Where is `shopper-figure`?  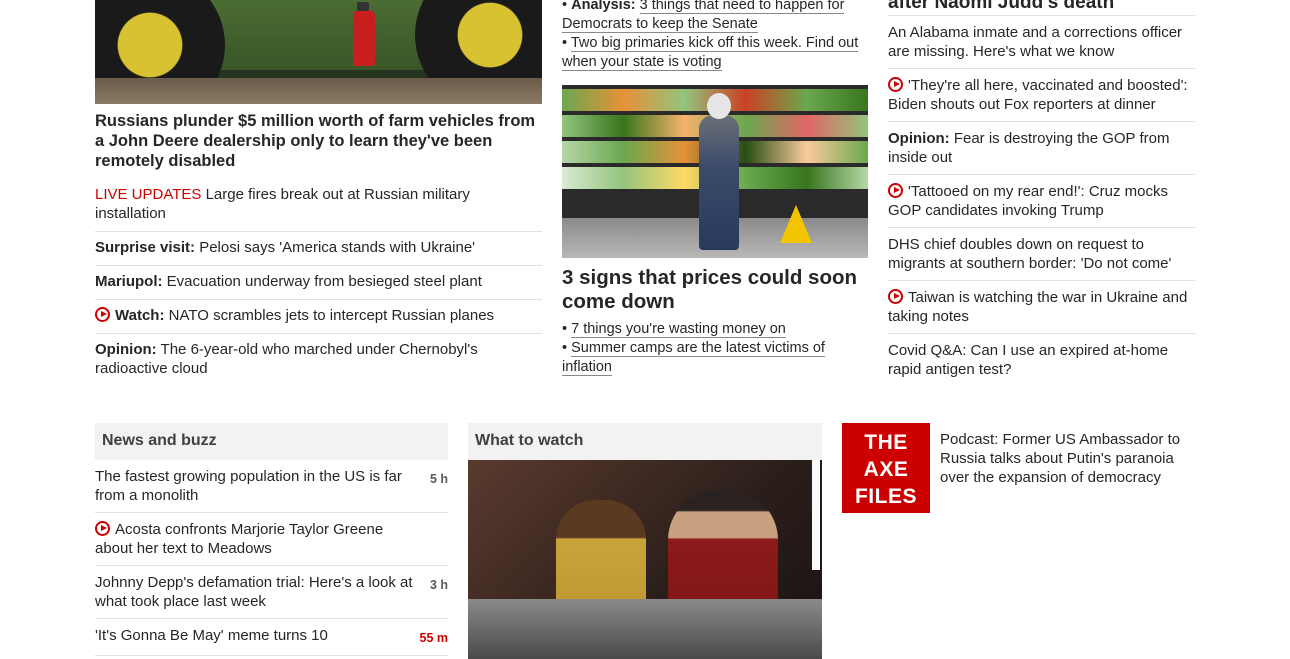 shopper-figure is located at coordinates (719, 171).